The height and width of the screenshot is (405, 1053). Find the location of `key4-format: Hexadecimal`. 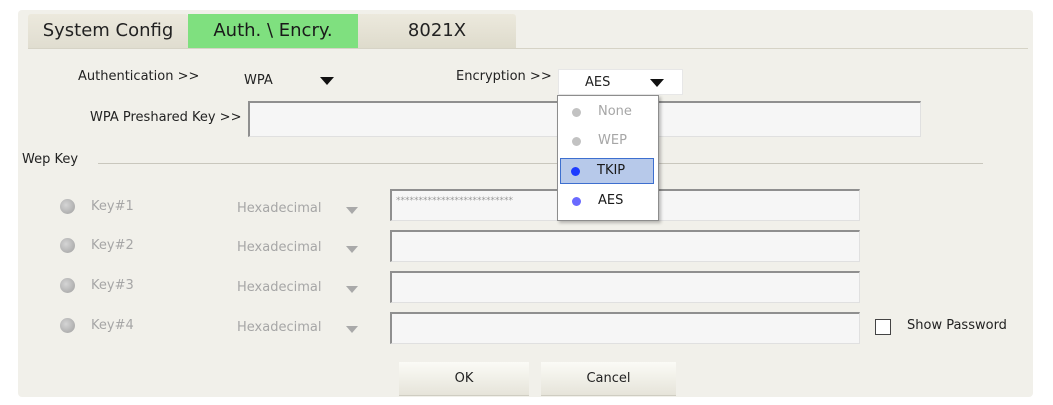

key4-format: Hexadecimal is located at coordinates (279, 327).